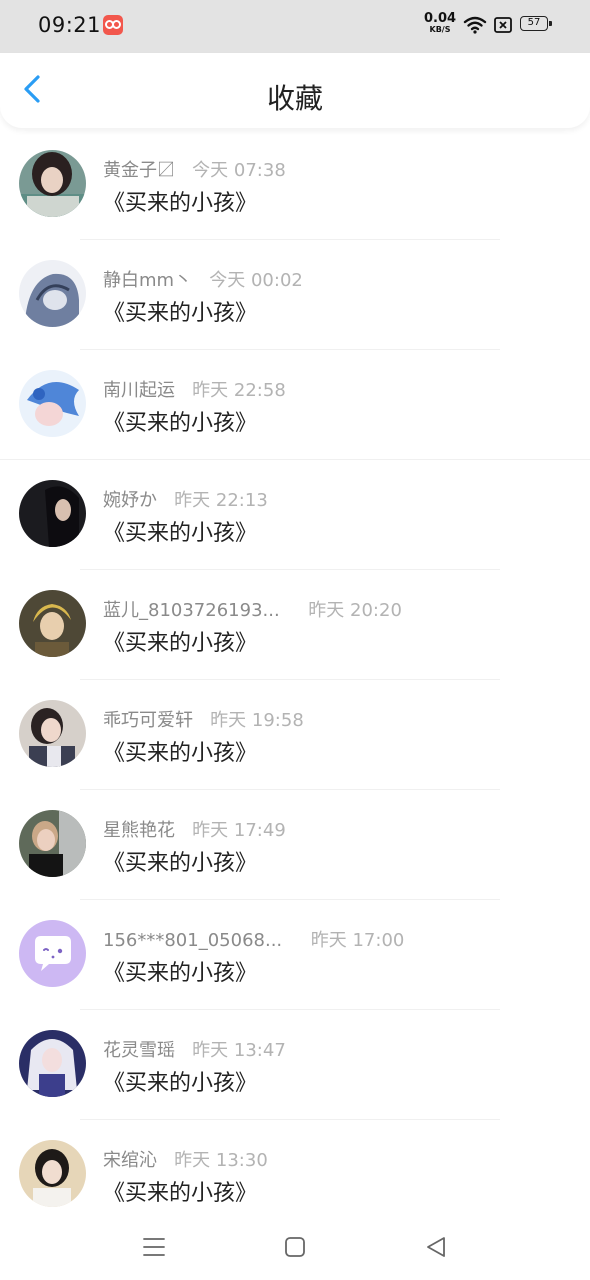 This screenshot has height=1280, width=590. I want to click on nickname: 花灵雪瑶, so click(139, 1050).